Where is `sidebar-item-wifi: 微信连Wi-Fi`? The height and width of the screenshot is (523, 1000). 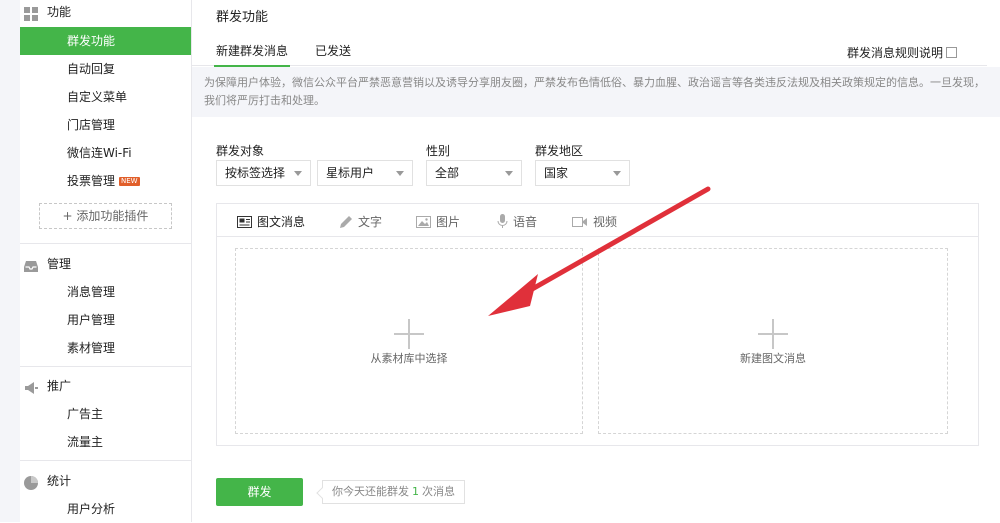
sidebar-item-wifi: 微信连Wi-Fi is located at coordinates (105, 153).